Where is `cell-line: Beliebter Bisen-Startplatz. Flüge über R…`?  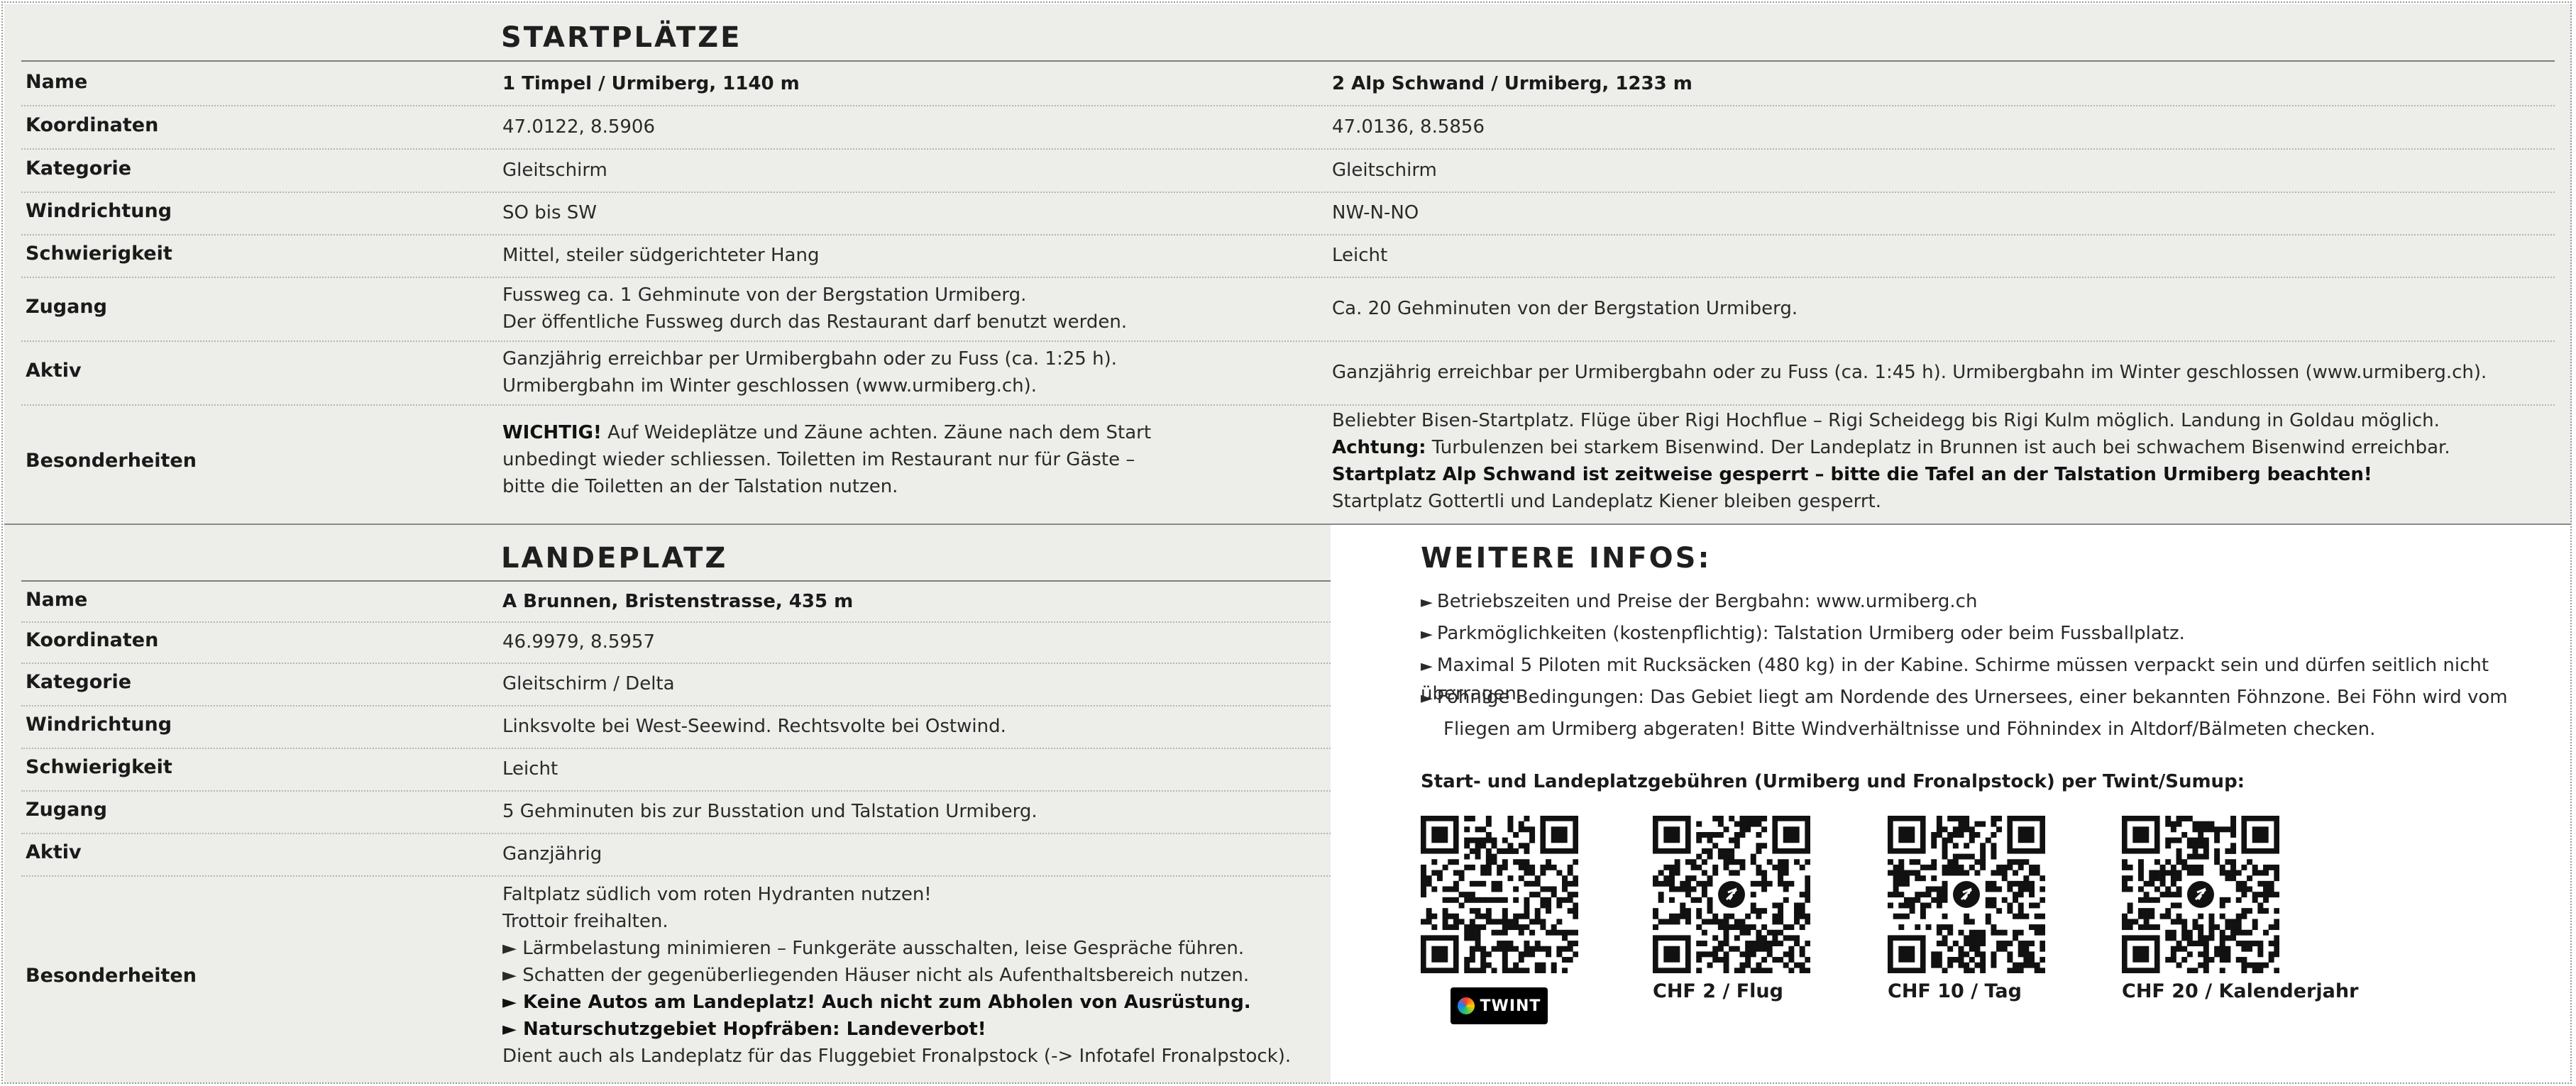 cell-line: Beliebter Bisen-Startplatz. Flüge über R… is located at coordinates (1886, 420).